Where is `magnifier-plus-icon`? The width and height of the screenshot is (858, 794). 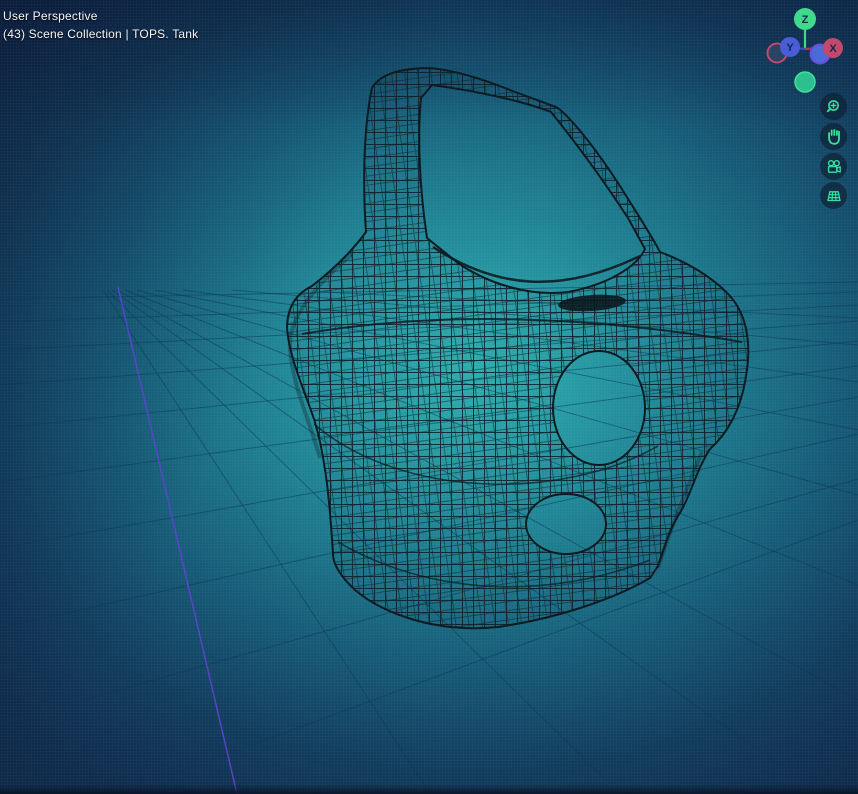 magnifier-plus-icon is located at coordinates (832, 105).